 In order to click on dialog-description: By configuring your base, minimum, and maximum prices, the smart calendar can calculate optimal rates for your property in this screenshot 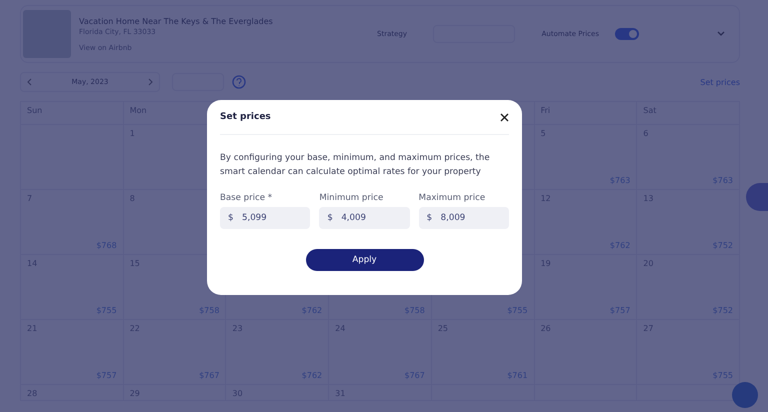, I will do `click(355, 165)`.